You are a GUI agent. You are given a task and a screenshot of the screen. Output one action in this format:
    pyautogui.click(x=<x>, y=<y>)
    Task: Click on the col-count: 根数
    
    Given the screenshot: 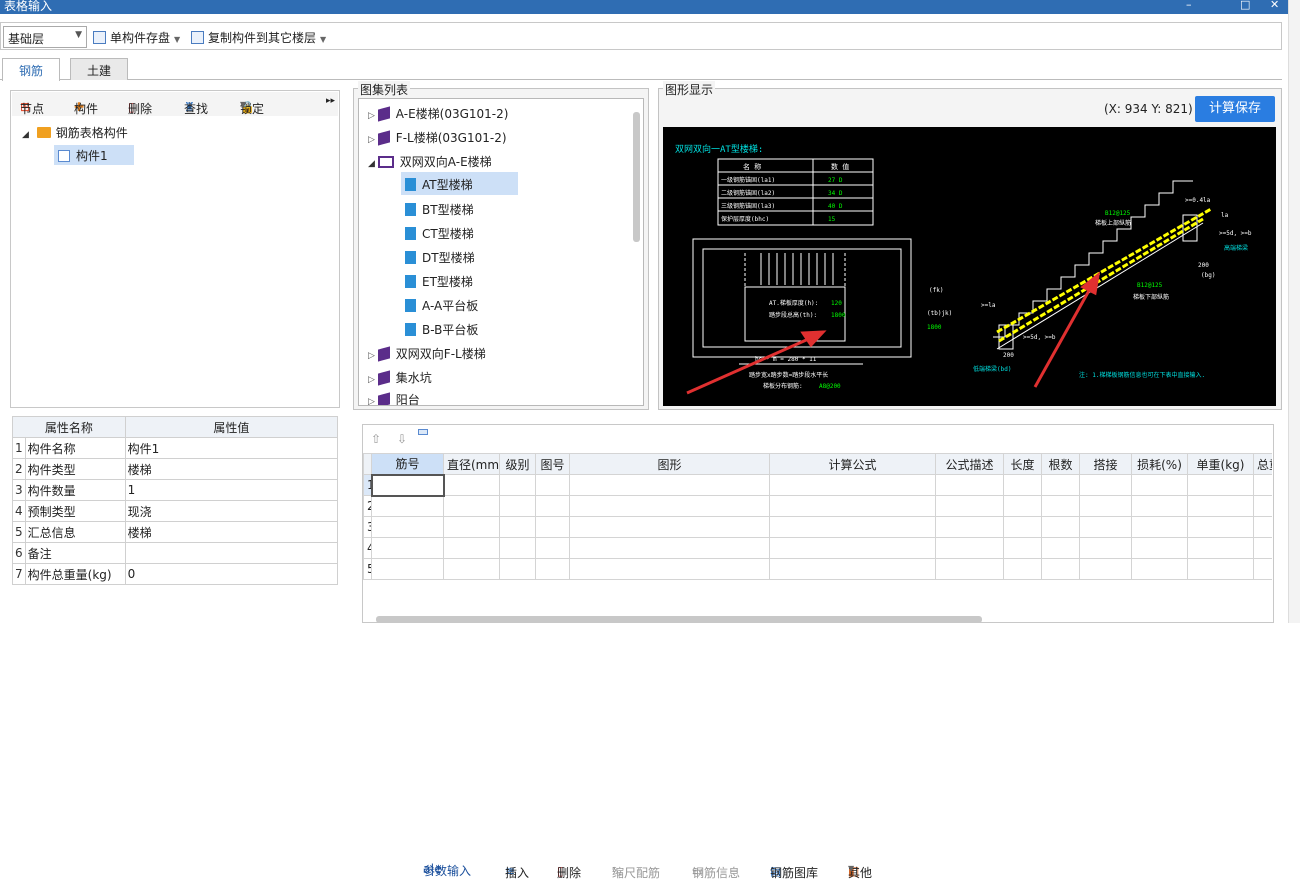 What is the action you would take?
    pyautogui.click(x=1060, y=464)
    